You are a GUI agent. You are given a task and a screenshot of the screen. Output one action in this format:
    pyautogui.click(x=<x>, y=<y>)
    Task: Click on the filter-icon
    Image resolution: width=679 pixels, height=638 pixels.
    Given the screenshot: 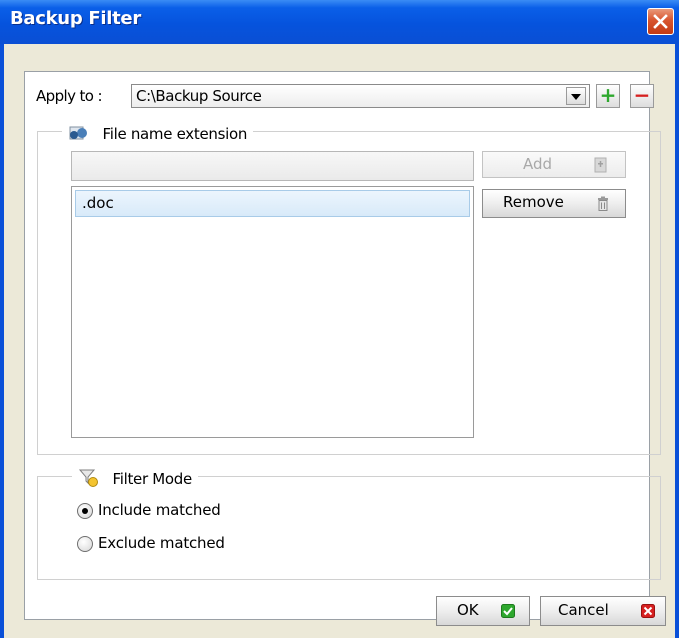 What is the action you would take?
    pyautogui.click(x=88, y=478)
    